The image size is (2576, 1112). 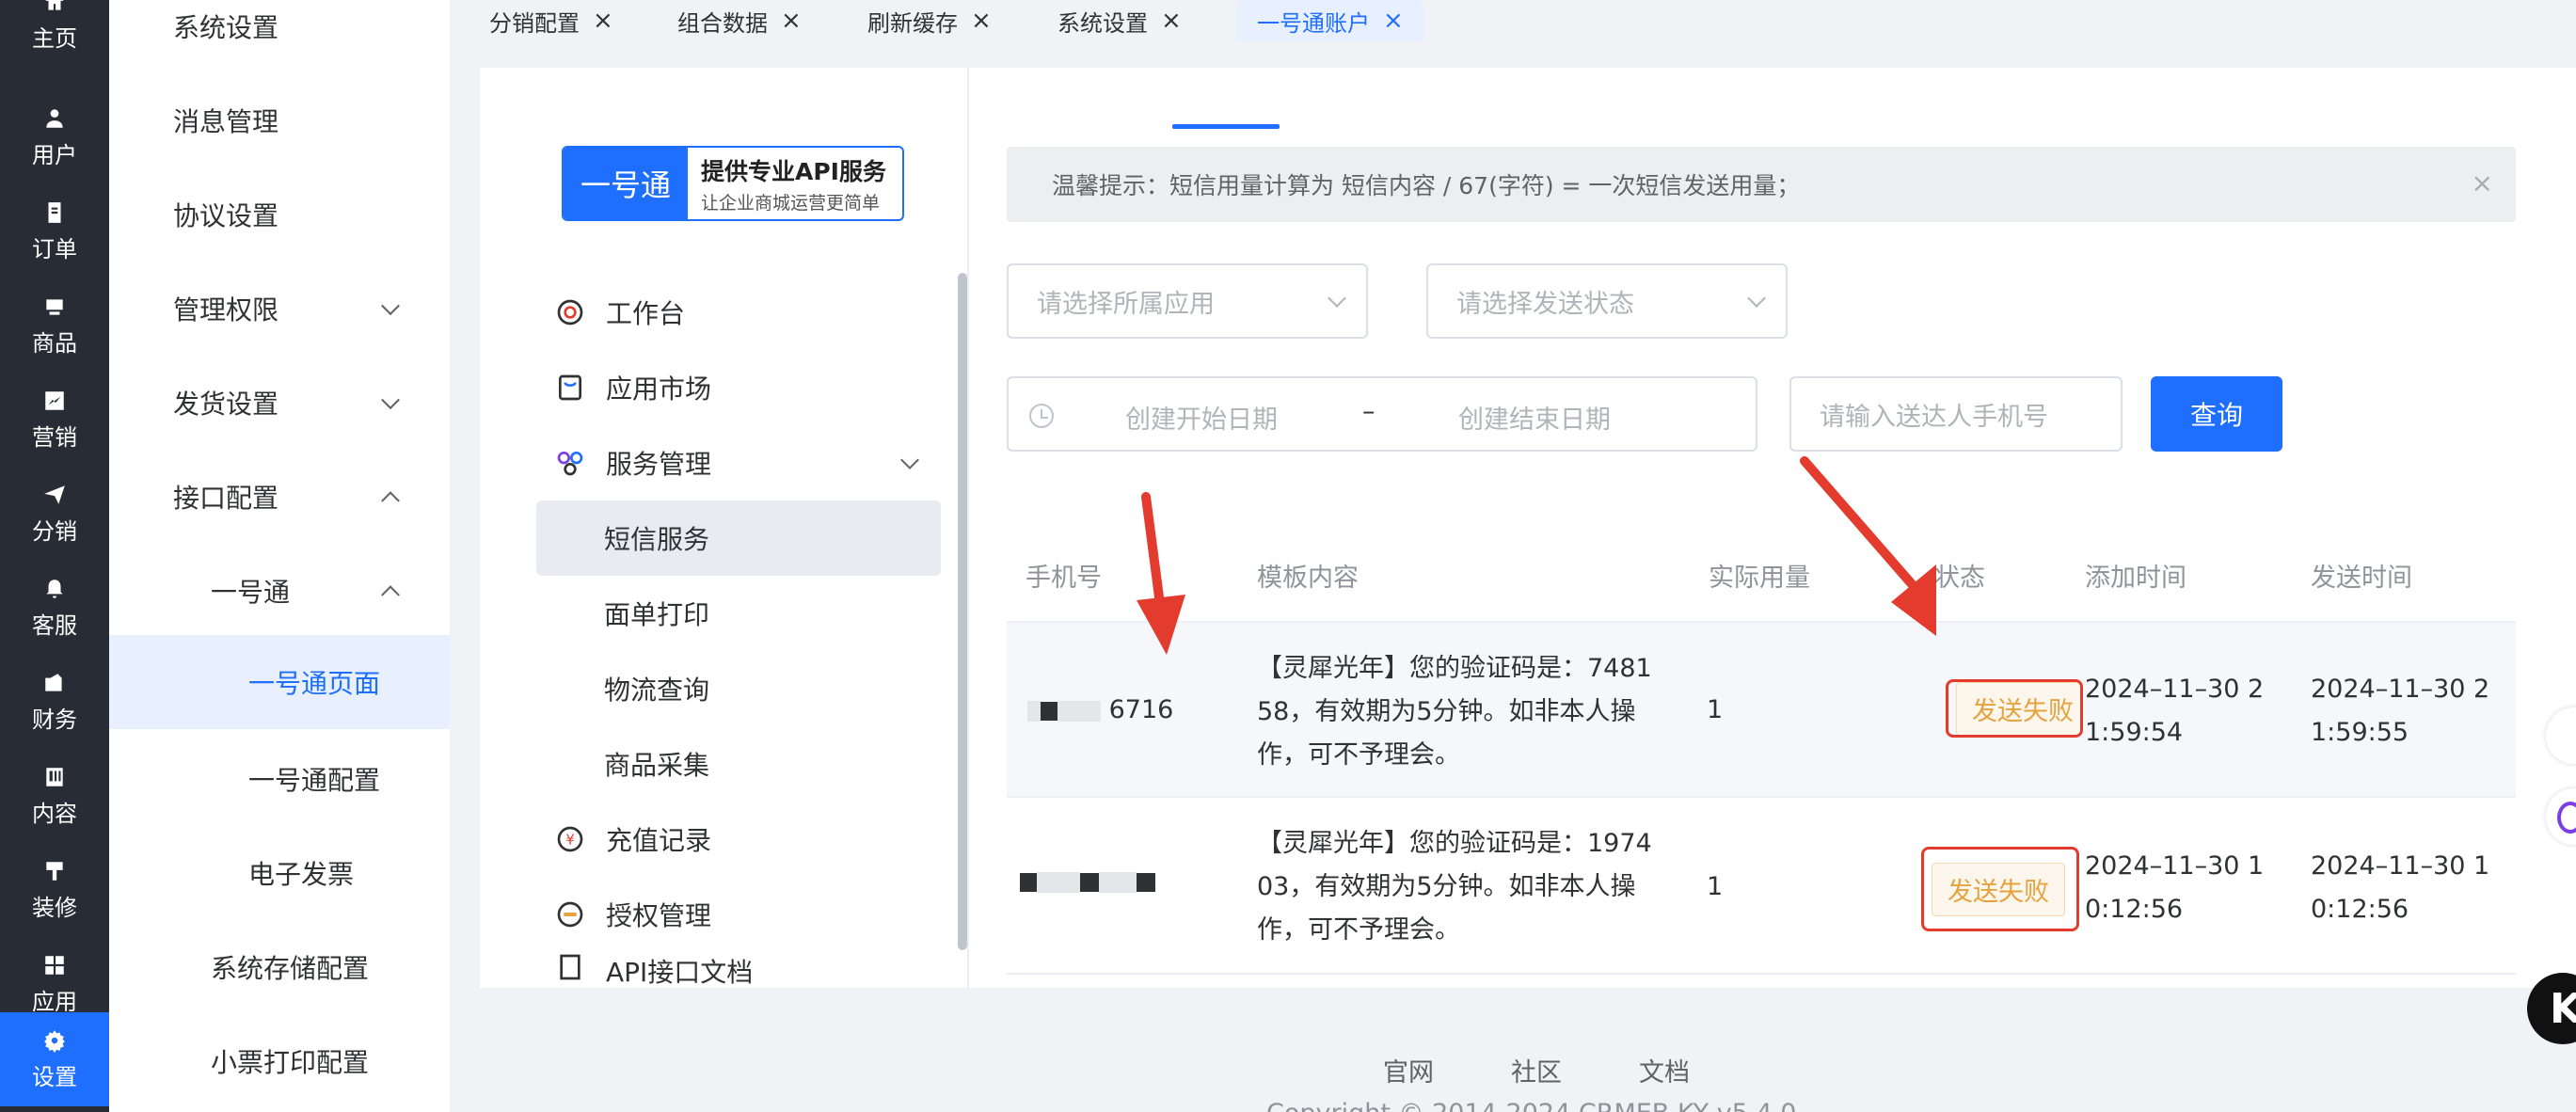 I want to click on rail-item-distribution: 分销, so click(x=54, y=514).